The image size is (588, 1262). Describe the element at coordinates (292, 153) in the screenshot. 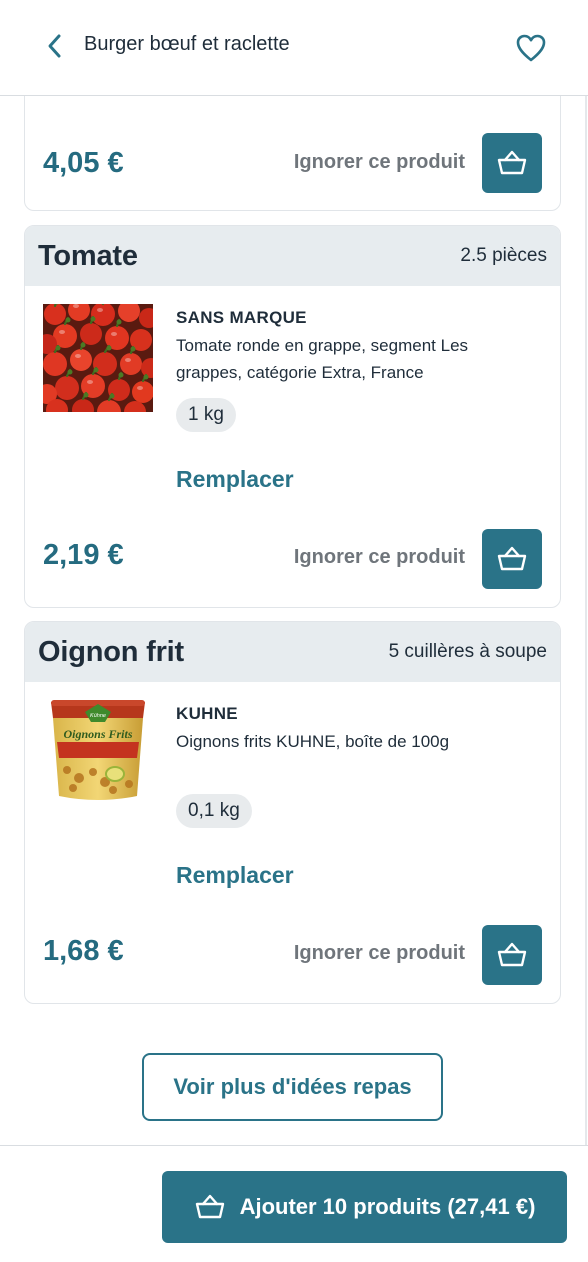

I see `product-card: 4,05 € Ignorer ce produit` at that location.